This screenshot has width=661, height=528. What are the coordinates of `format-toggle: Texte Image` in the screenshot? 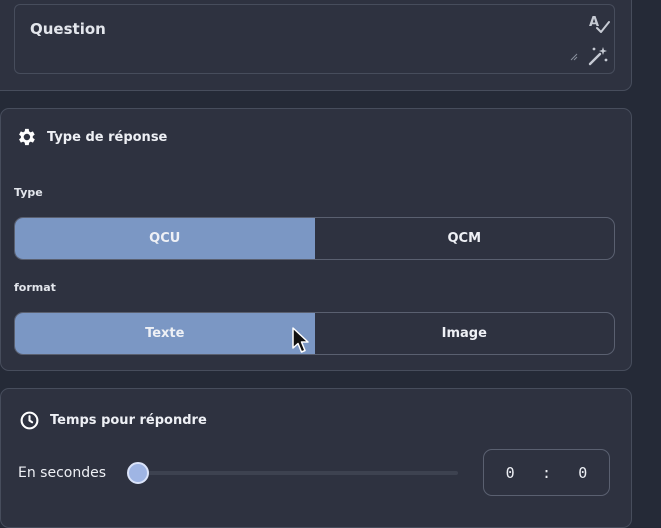 It's located at (314, 333).